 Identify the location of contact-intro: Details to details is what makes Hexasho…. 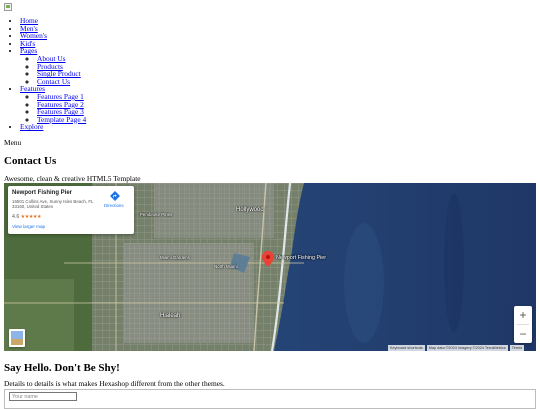
(114, 383).